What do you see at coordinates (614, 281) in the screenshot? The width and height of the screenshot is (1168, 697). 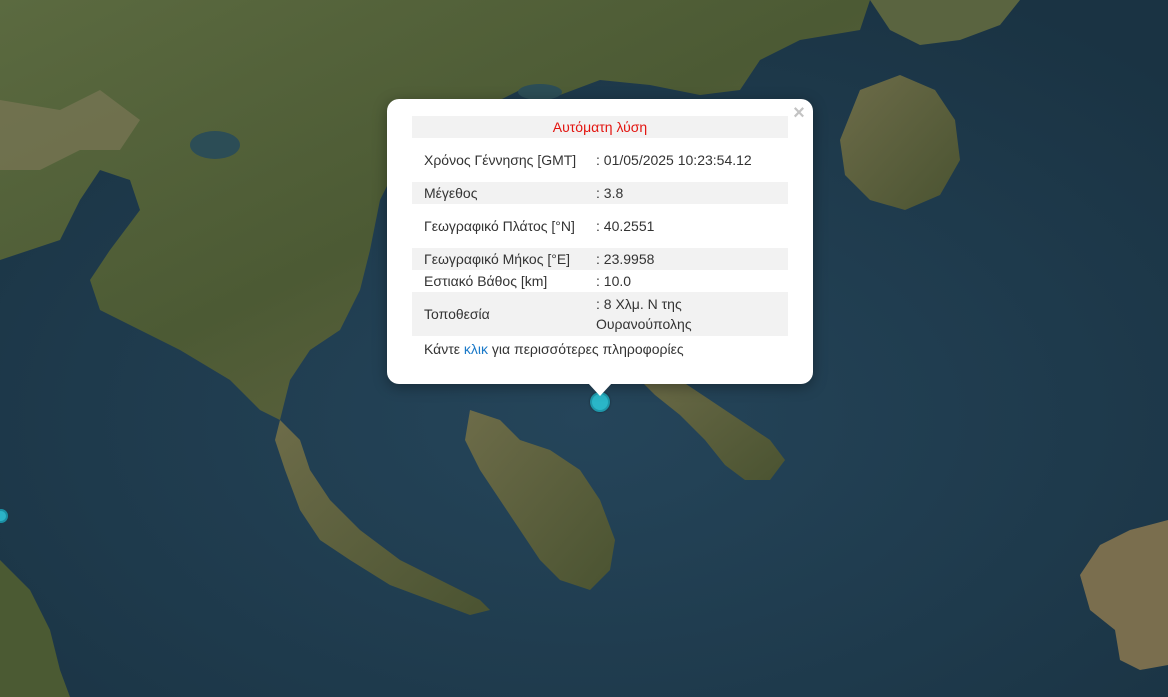 I see `row-value: : 10.0` at bounding box center [614, 281].